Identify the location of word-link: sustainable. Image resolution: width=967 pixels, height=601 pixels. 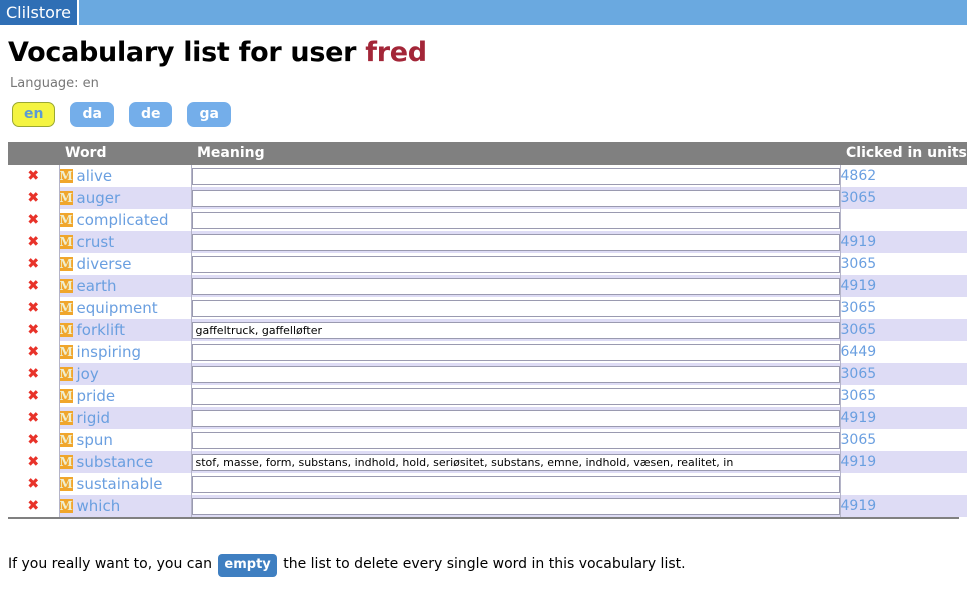
(120, 484).